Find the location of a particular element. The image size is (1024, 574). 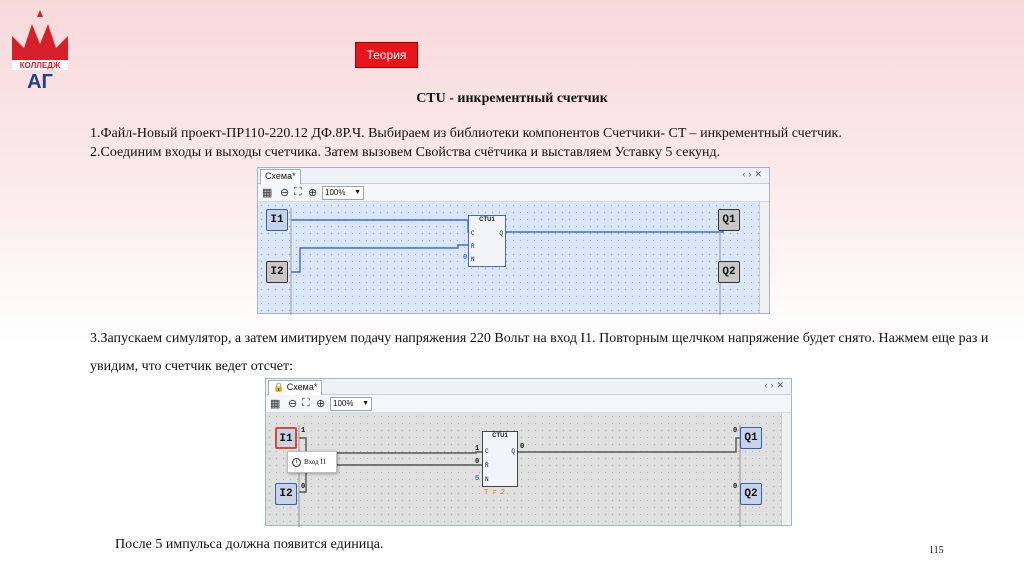

n-value: 5 is located at coordinates (477, 479).